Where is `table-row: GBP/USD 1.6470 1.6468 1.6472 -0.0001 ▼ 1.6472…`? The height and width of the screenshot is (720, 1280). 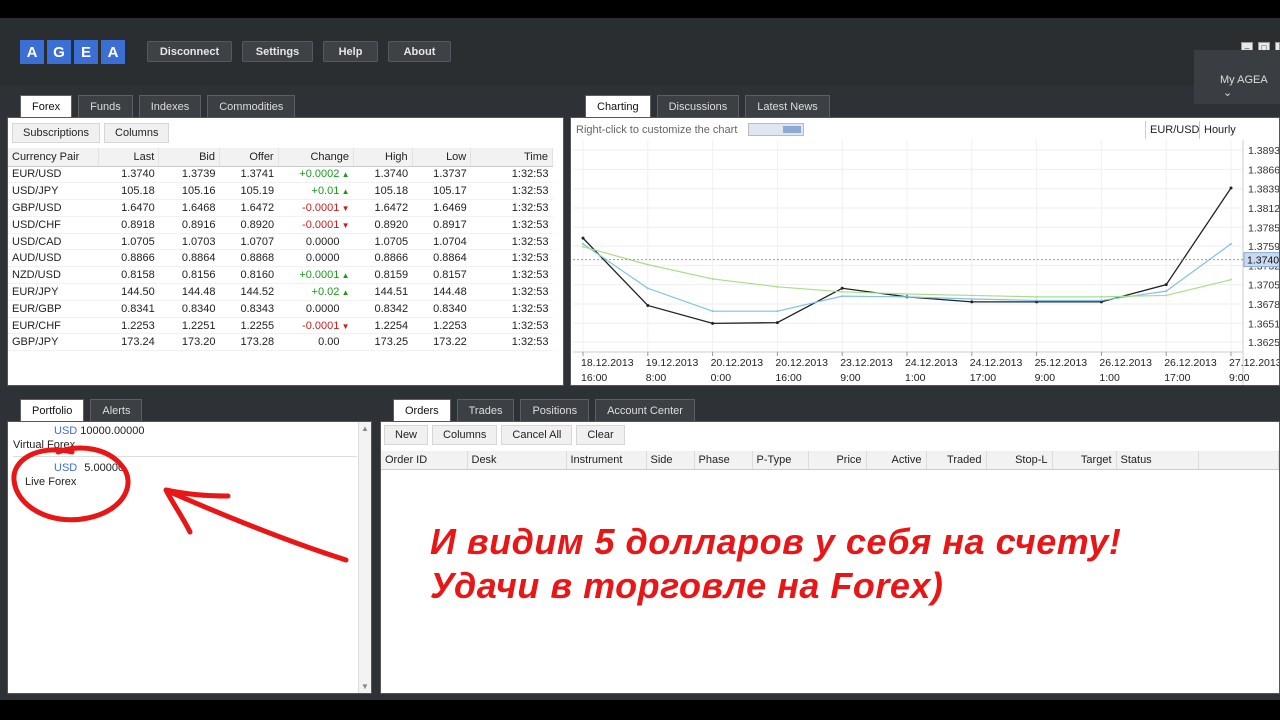
table-row: GBP/USD 1.6470 1.6468 1.6472 -0.0001 ▼ 1.6472… is located at coordinates (280, 208).